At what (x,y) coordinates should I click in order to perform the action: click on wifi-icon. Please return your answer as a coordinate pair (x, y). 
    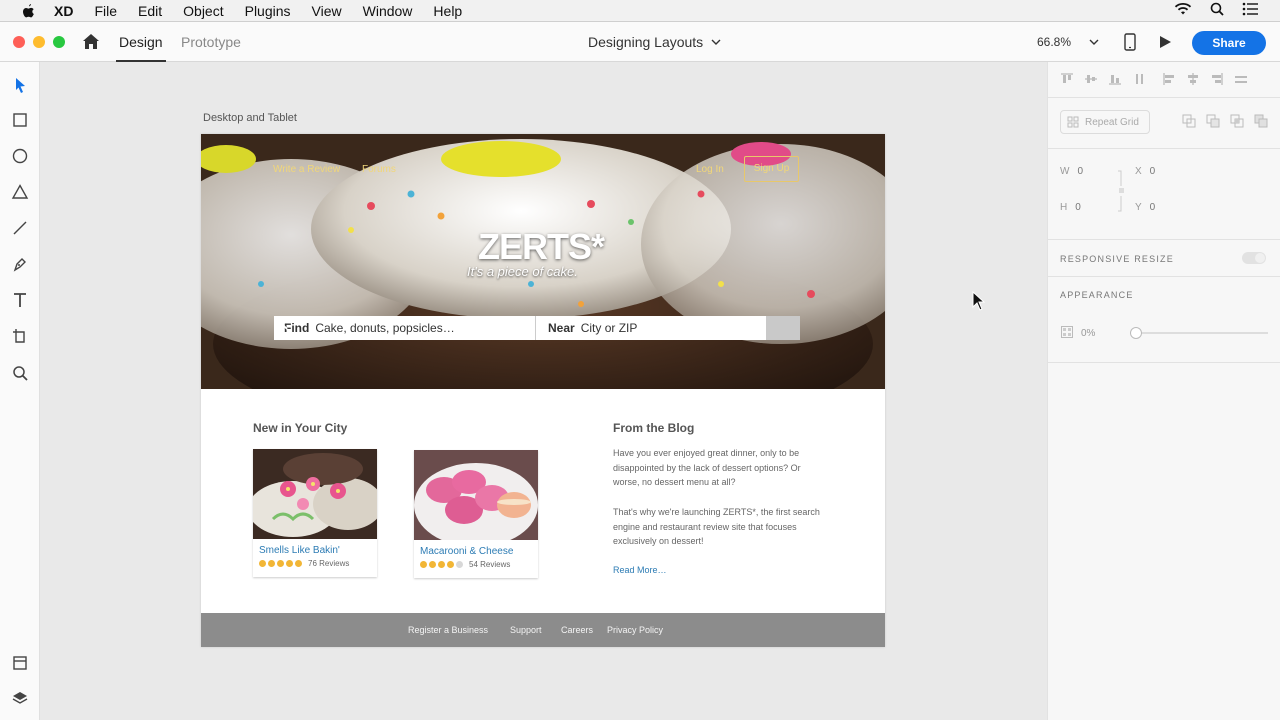
    Looking at the image, I should click on (1183, 9).